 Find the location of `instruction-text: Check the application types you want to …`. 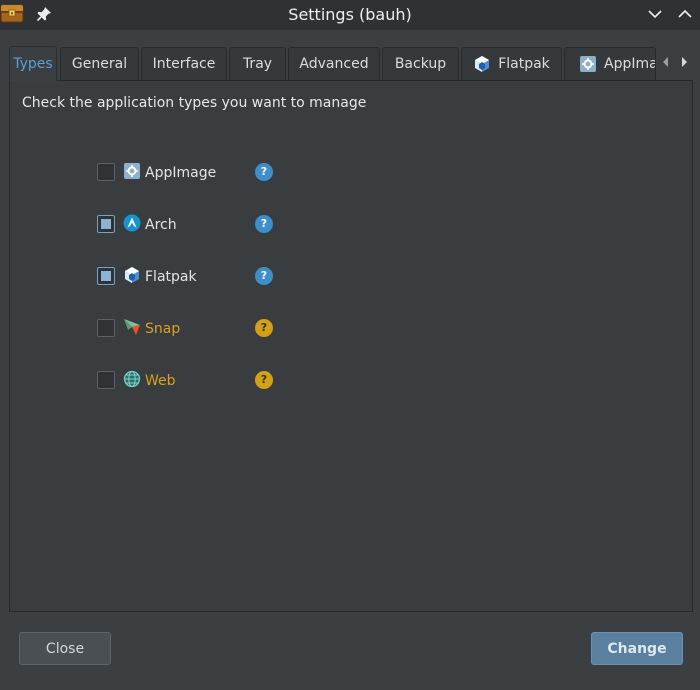

instruction-text: Check the application types you want to … is located at coordinates (194, 103).